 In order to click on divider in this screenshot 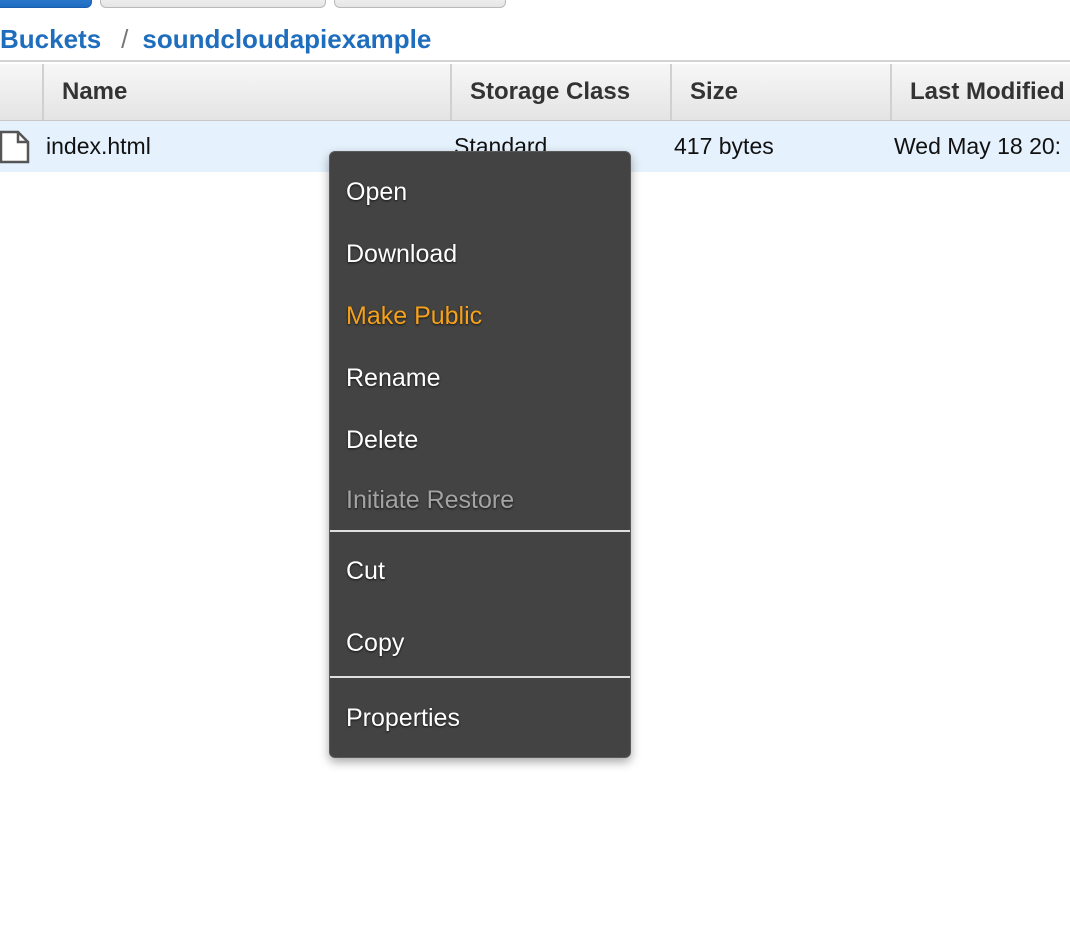, I will do `click(535, 61)`.